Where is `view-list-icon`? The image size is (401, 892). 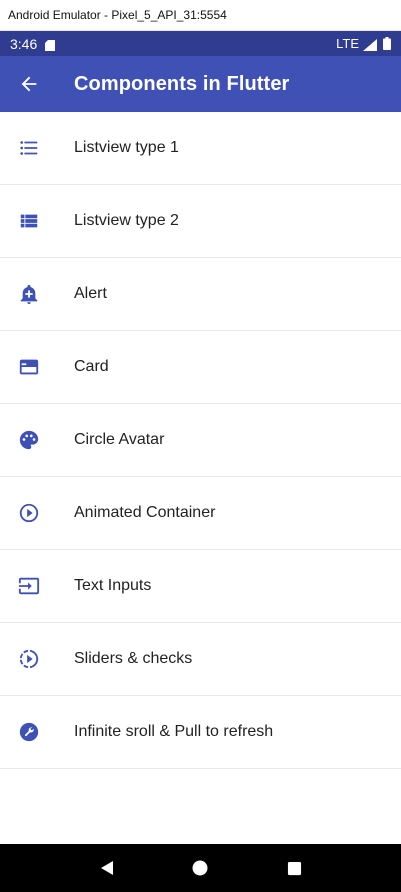 view-list-icon is located at coordinates (29, 221).